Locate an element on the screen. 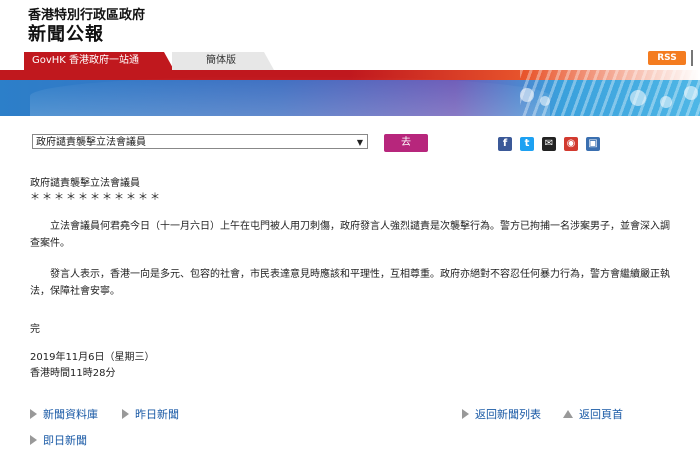  nav-today-label: 即日新聞 is located at coordinates (65, 440).